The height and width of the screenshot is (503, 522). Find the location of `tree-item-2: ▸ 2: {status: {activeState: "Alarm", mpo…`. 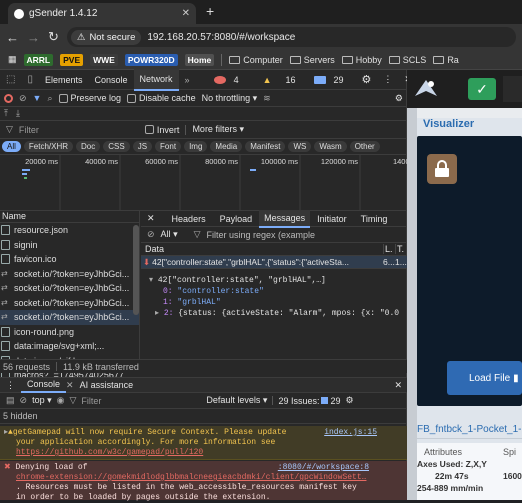

tree-item-2: ▸ 2: {status: {activeState: "Alarm", mpo… is located at coordinates (278, 313).